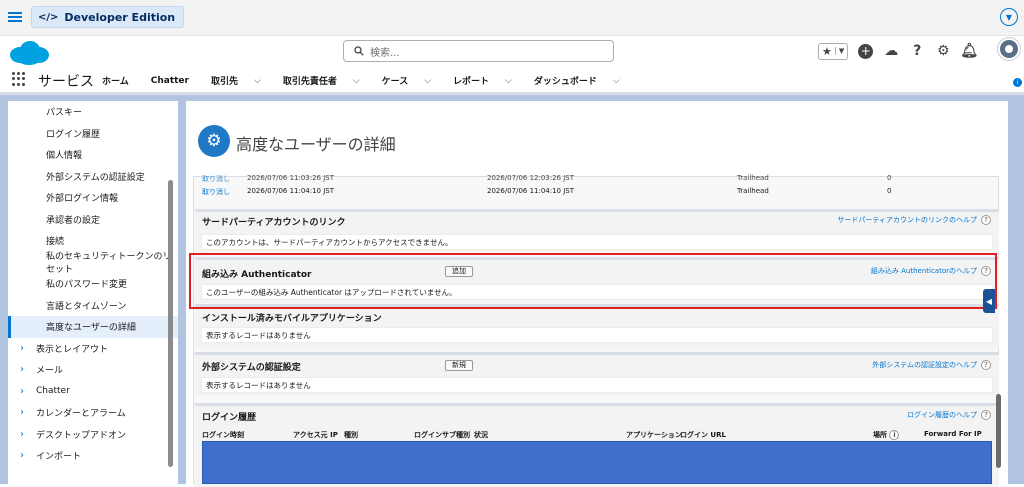  I want to click on sidebar-group: › 表示とレイアウト, so click(93, 349).